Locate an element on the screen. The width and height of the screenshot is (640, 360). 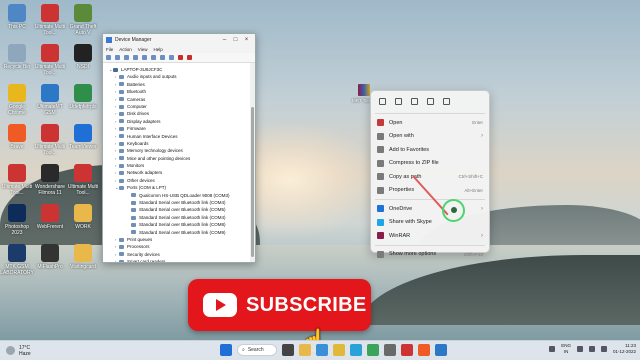
tree-root: ⌄ LAPTOP-3U9JCF3C is located at coordinates (179, 69).